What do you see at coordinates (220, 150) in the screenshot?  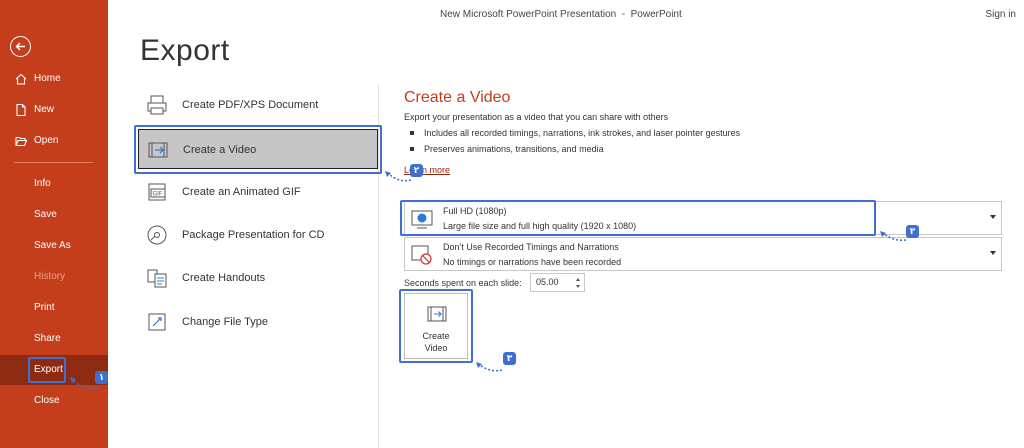 I see `option-label: Create a Video` at bounding box center [220, 150].